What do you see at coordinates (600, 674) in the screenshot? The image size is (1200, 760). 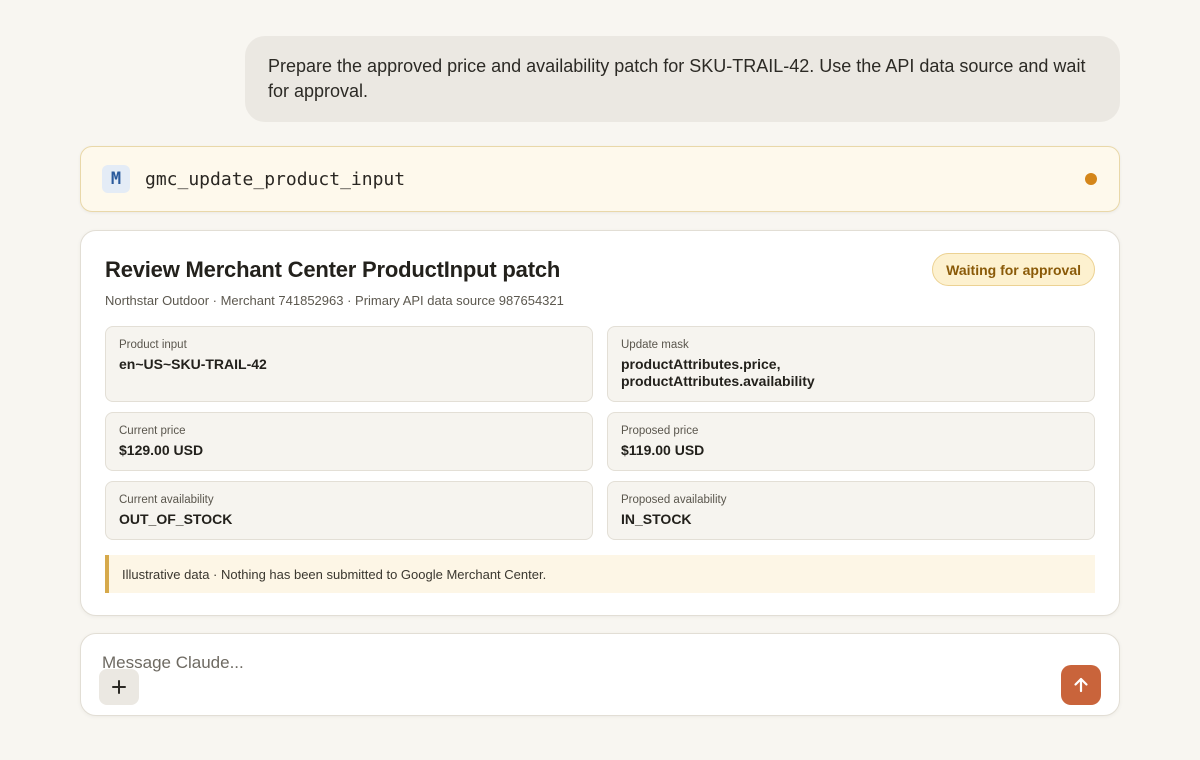 I see `message-composer` at bounding box center [600, 674].